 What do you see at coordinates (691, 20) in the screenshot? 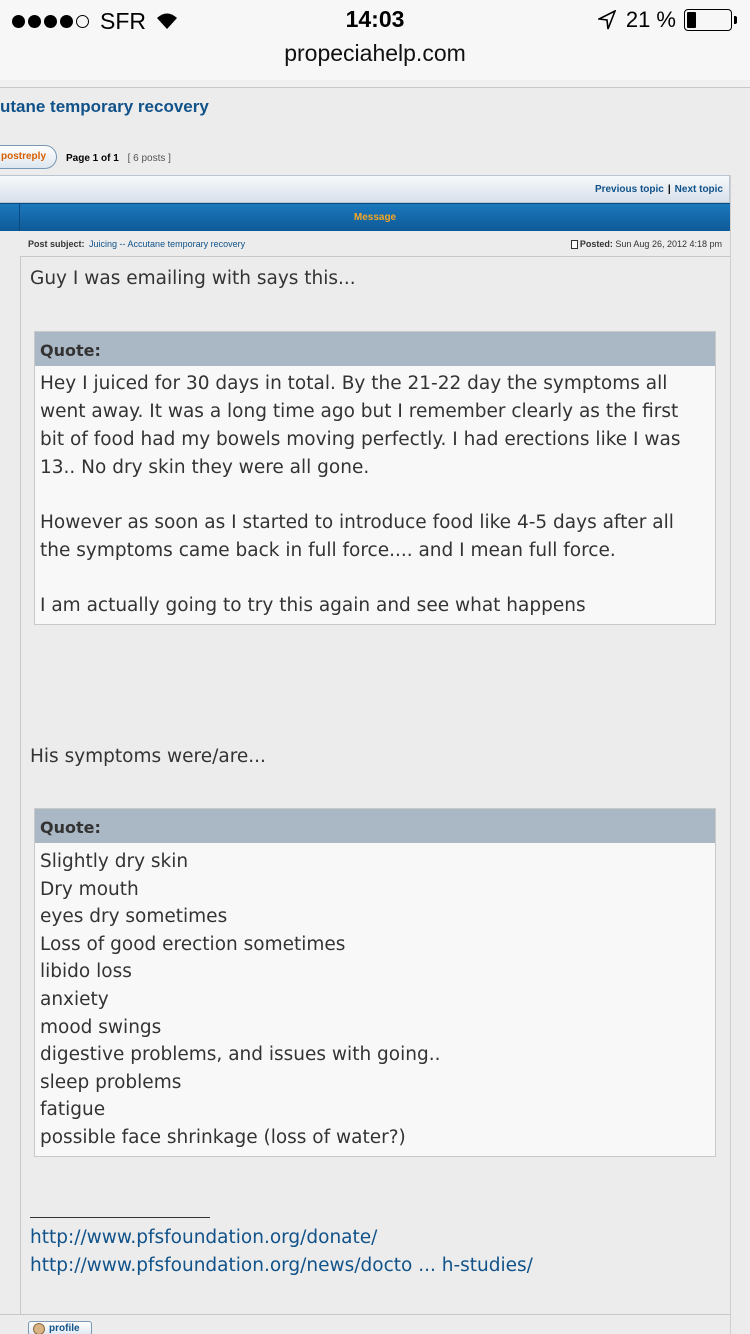
I see `battery-level` at bounding box center [691, 20].